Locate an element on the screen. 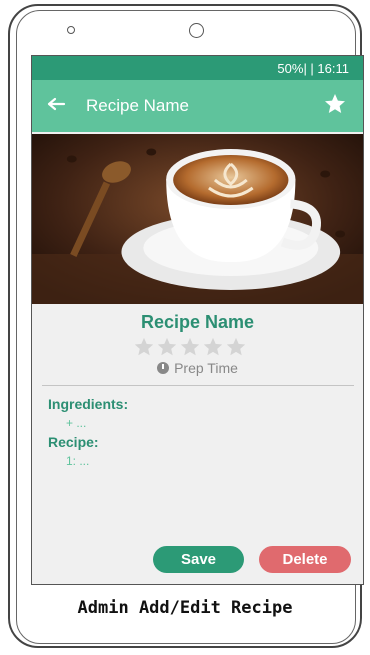  recipe-title: Recipe Name is located at coordinates (197, 322).